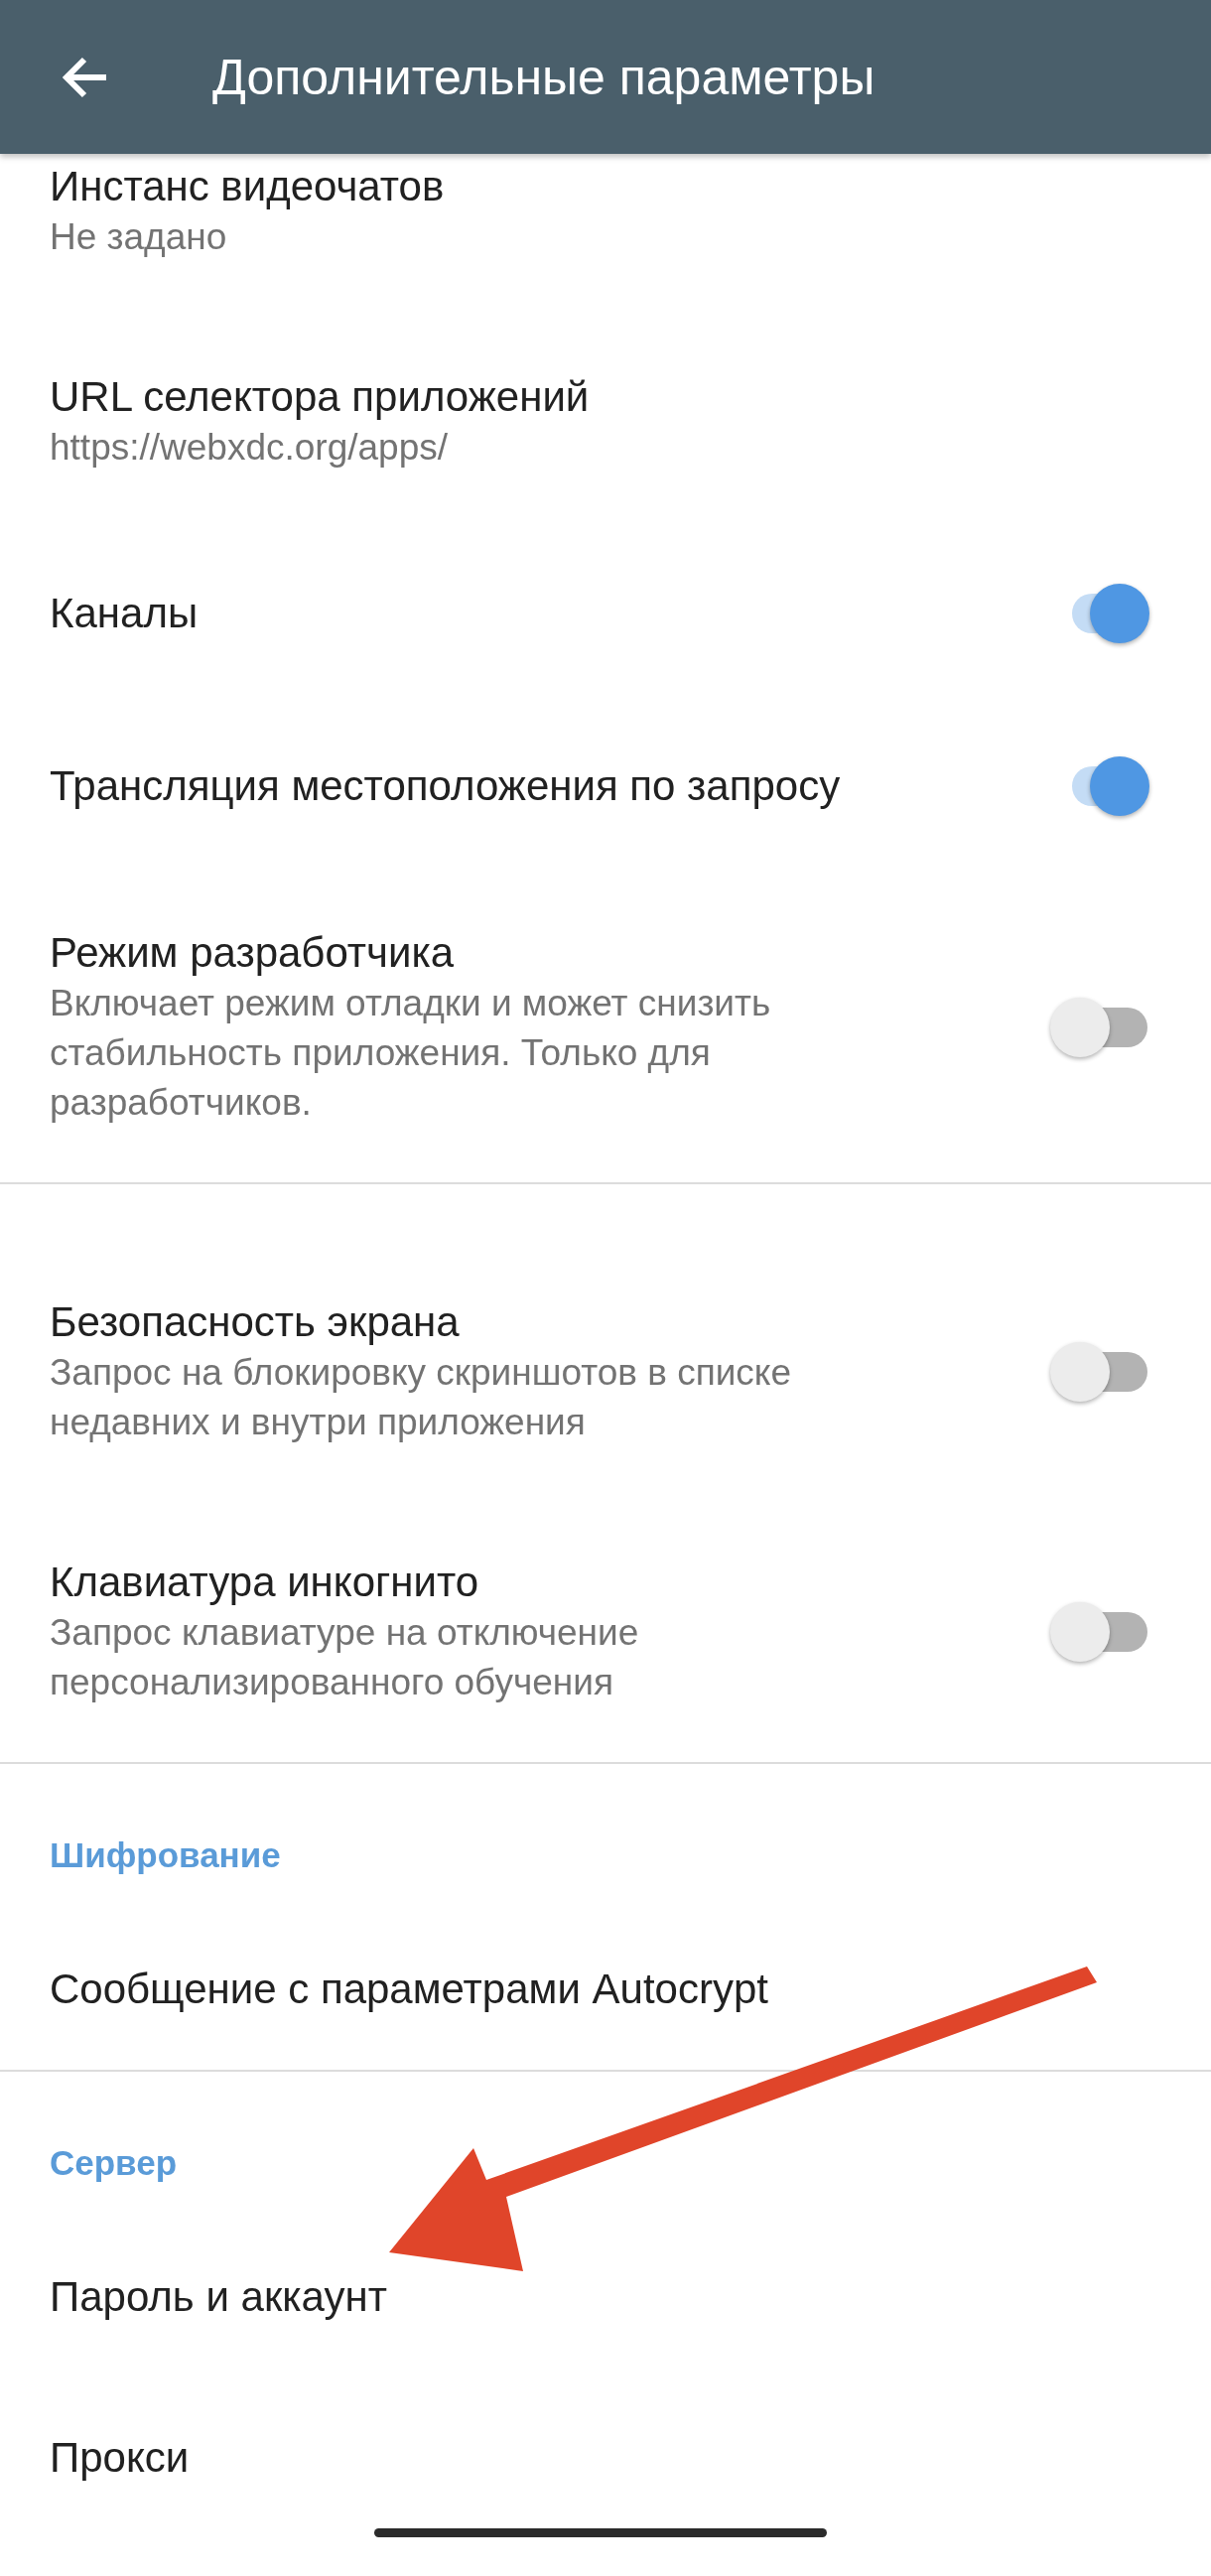 Image resolution: width=1211 pixels, height=2576 pixels. Describe the element at coordinates (544, 77) in the screenshot. I see `screen-title: Дополнительные параметры` at that location.